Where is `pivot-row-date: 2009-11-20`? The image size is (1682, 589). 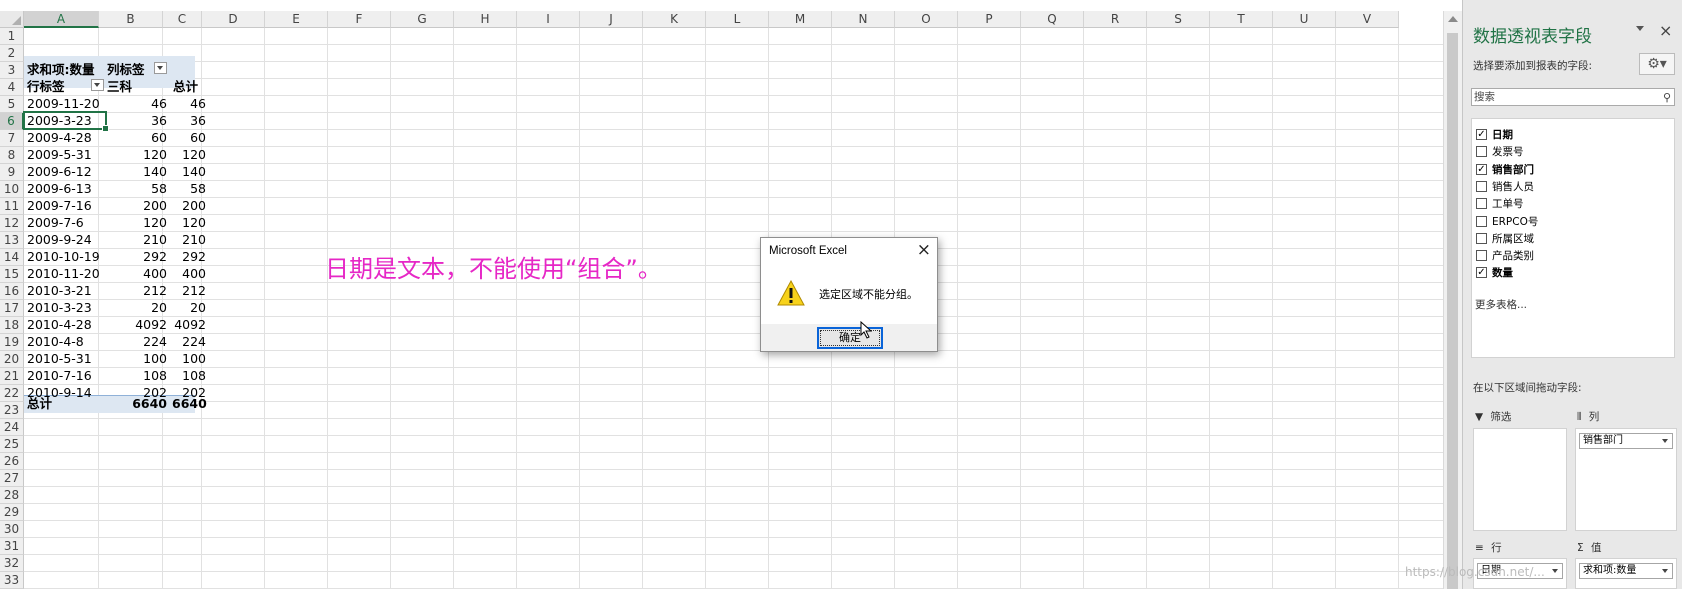 pivot-row-date: 2009-11-20 is located at coordinates (63, 103).